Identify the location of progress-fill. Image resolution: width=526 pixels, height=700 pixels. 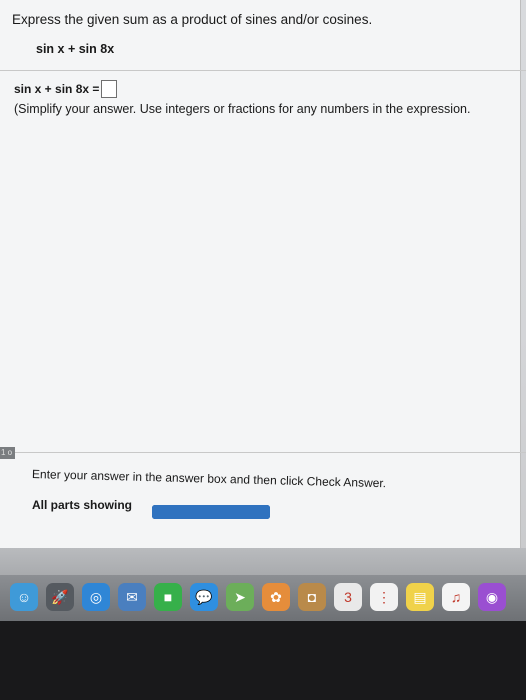
(211, 512).